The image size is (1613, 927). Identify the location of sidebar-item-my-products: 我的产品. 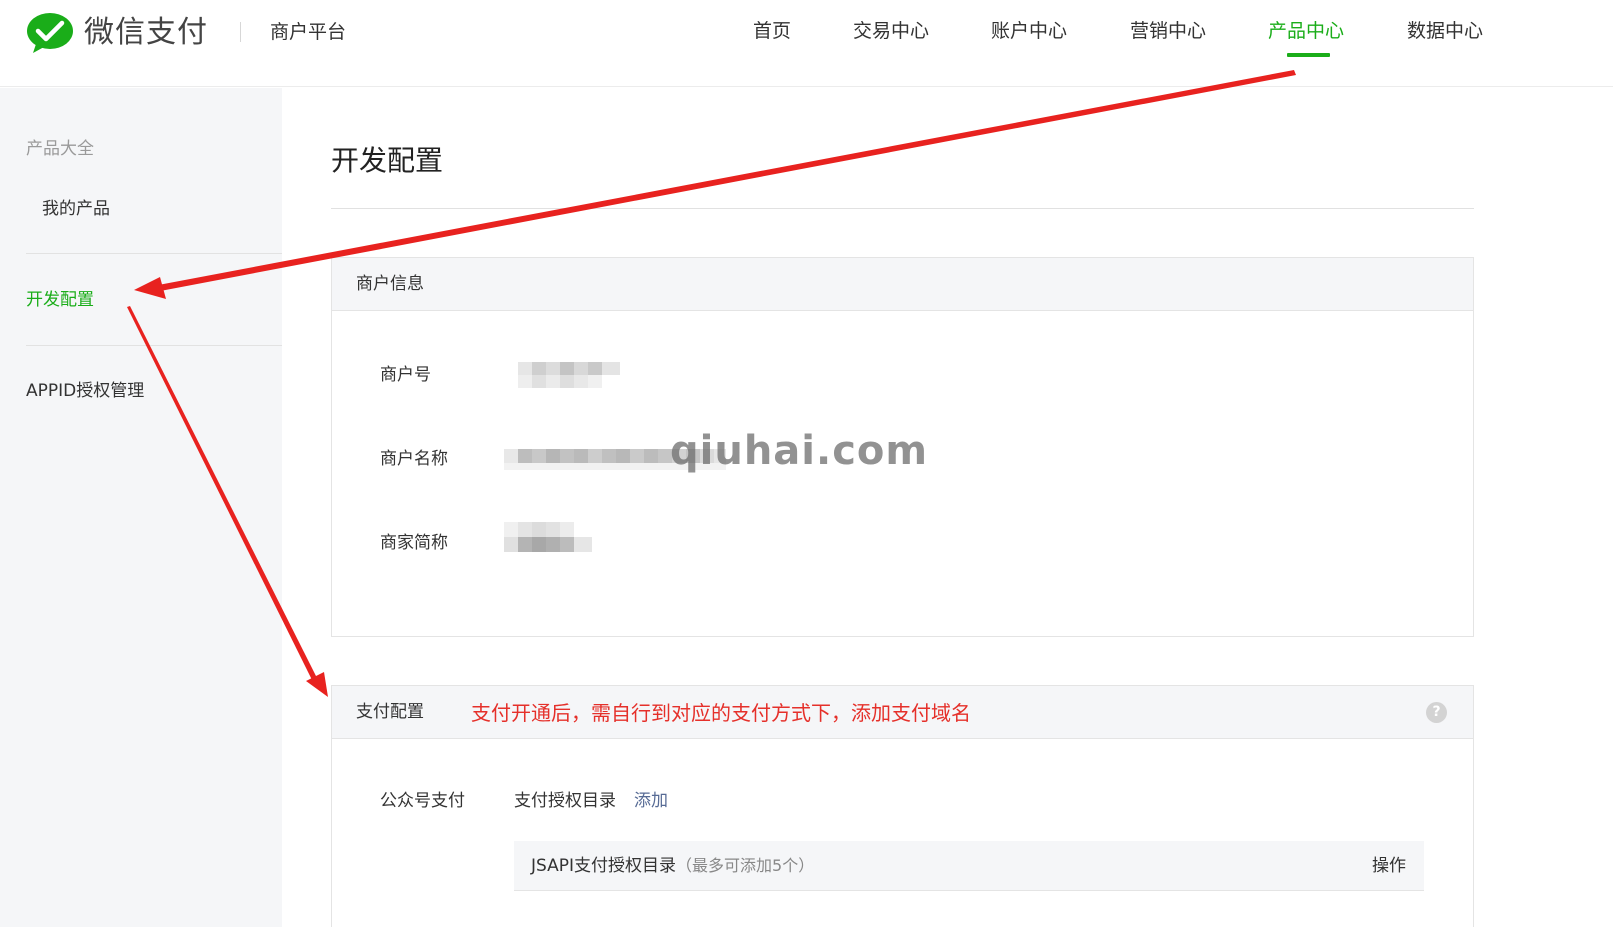
(76, 209).